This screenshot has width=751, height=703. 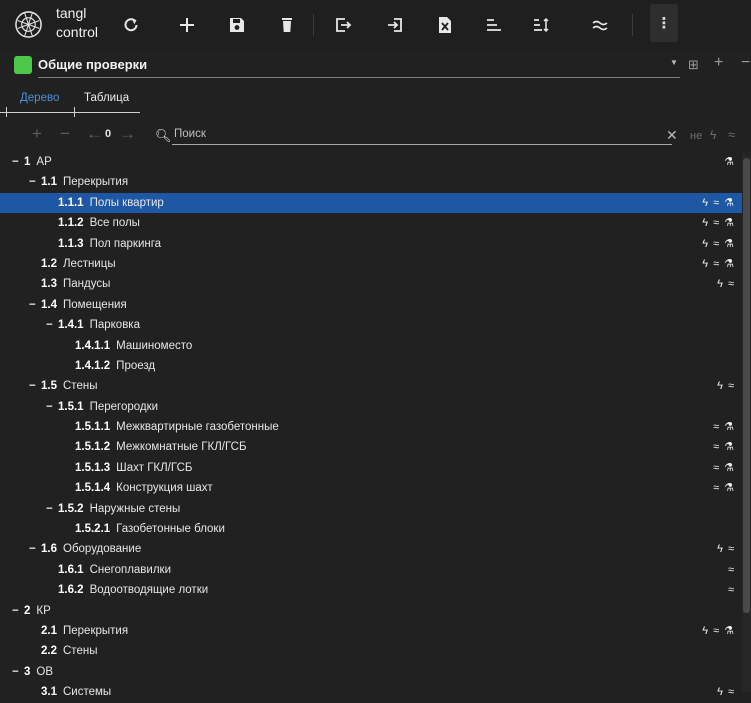 What do you see at coordinates (371, 651) in the screenshot?
I see `tree-row: 2.2 Стены` at bounding box center [371, 651].